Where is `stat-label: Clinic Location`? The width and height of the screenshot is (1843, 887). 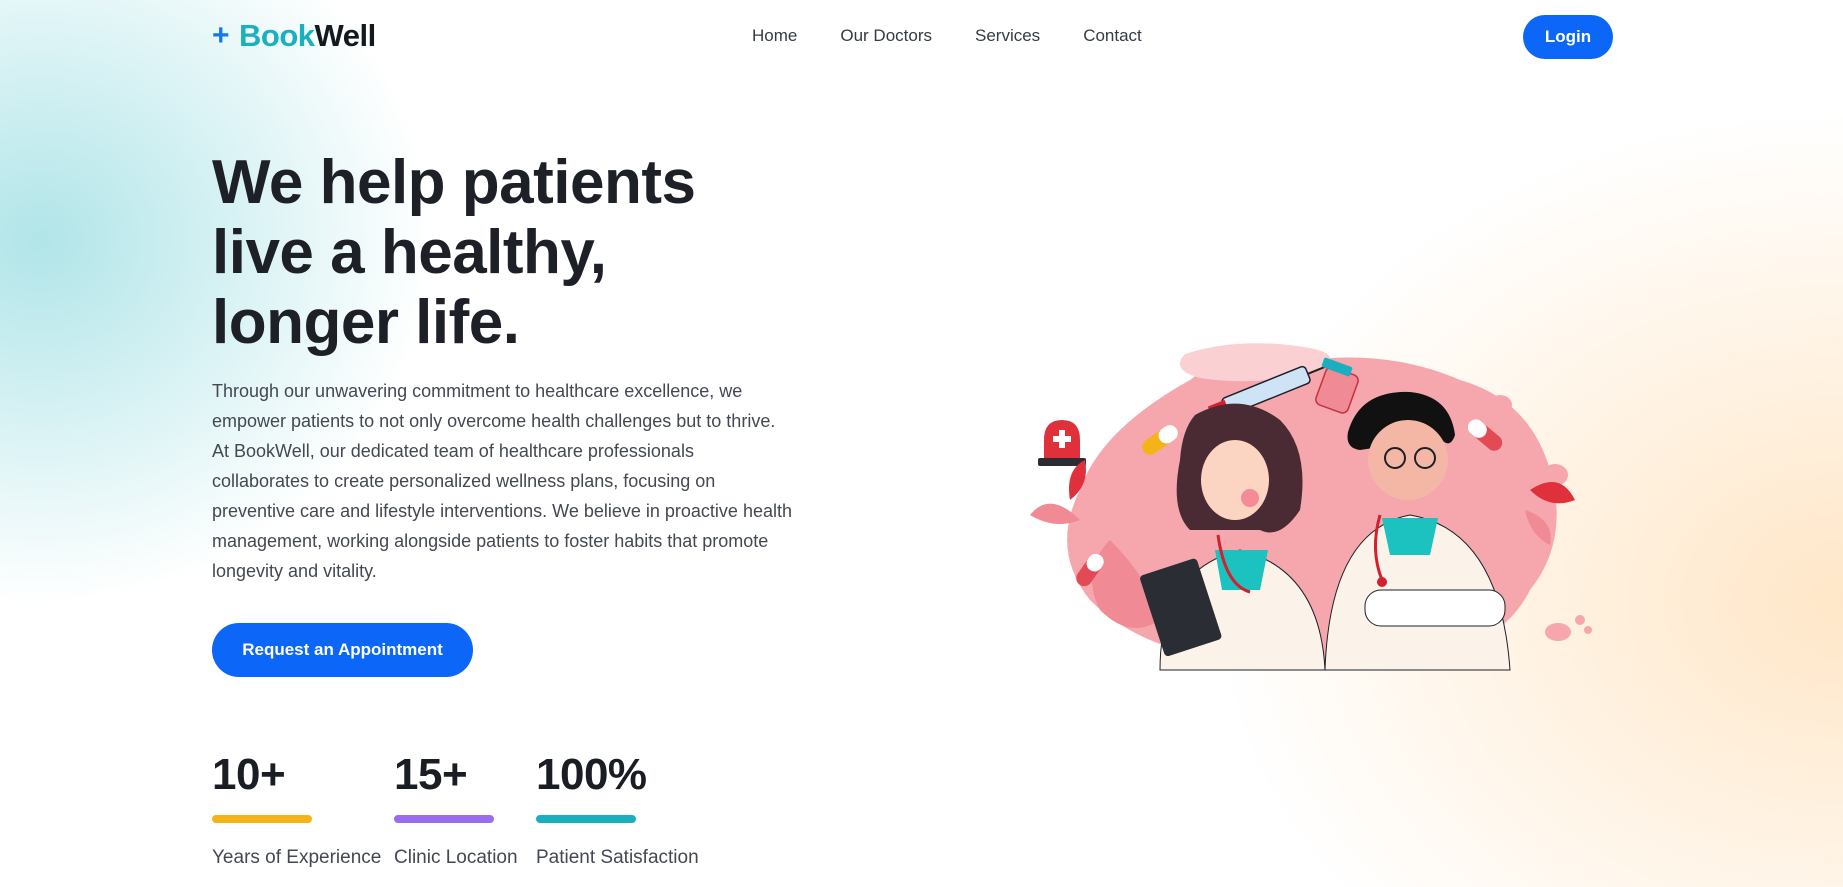 stat-label: Clinic Location is located at coordinates (456, 857).